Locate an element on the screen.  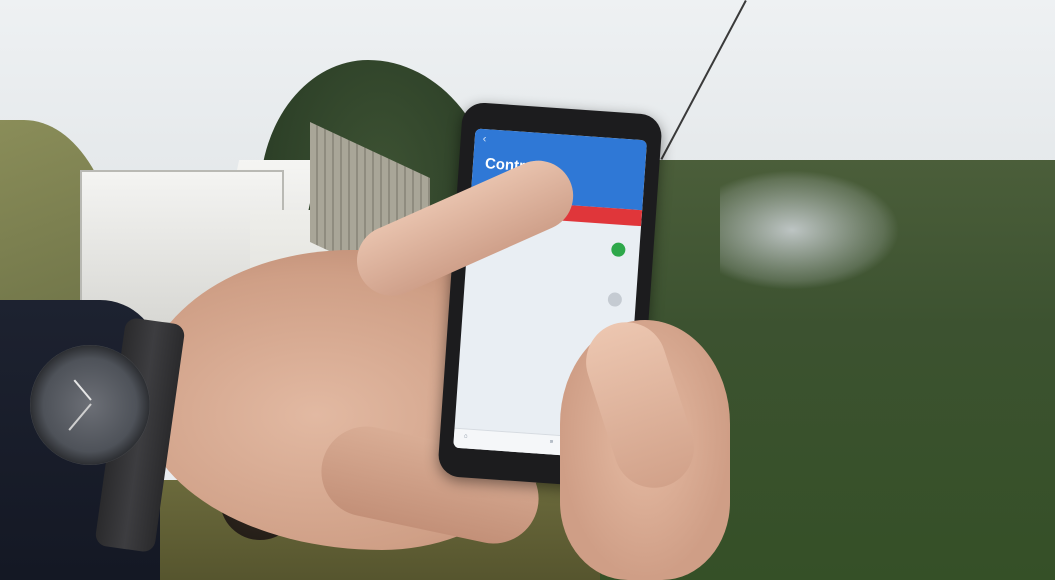
nav-menu-icon: ≡ is located at coordinates (552, 442).